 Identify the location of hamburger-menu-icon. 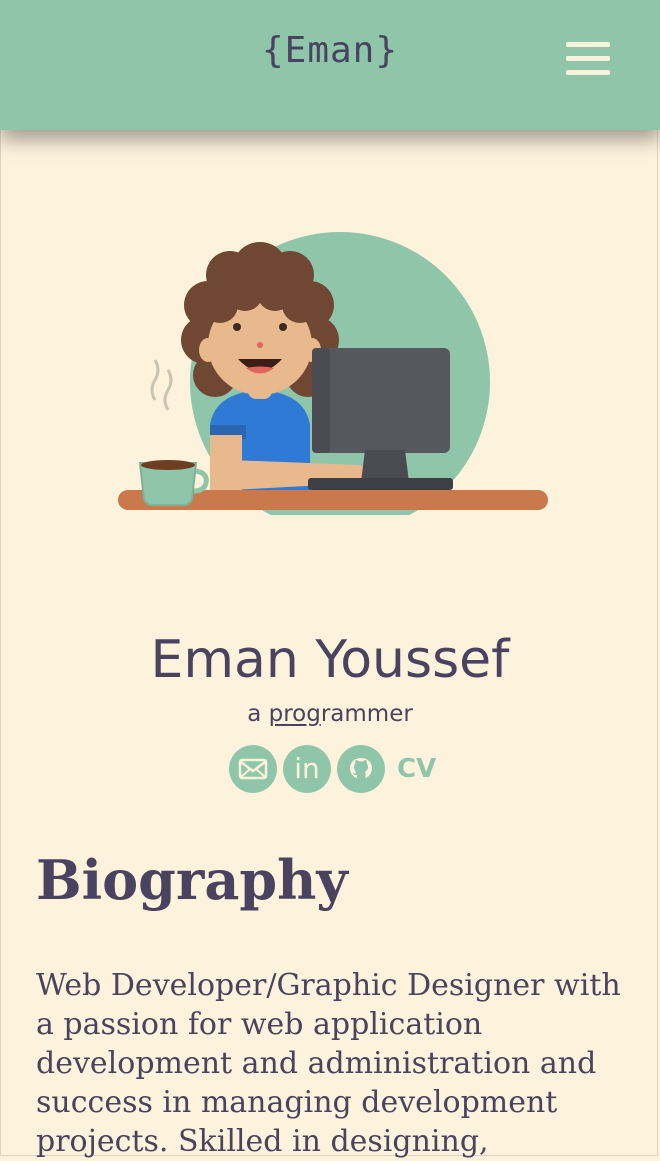
(588, 59).